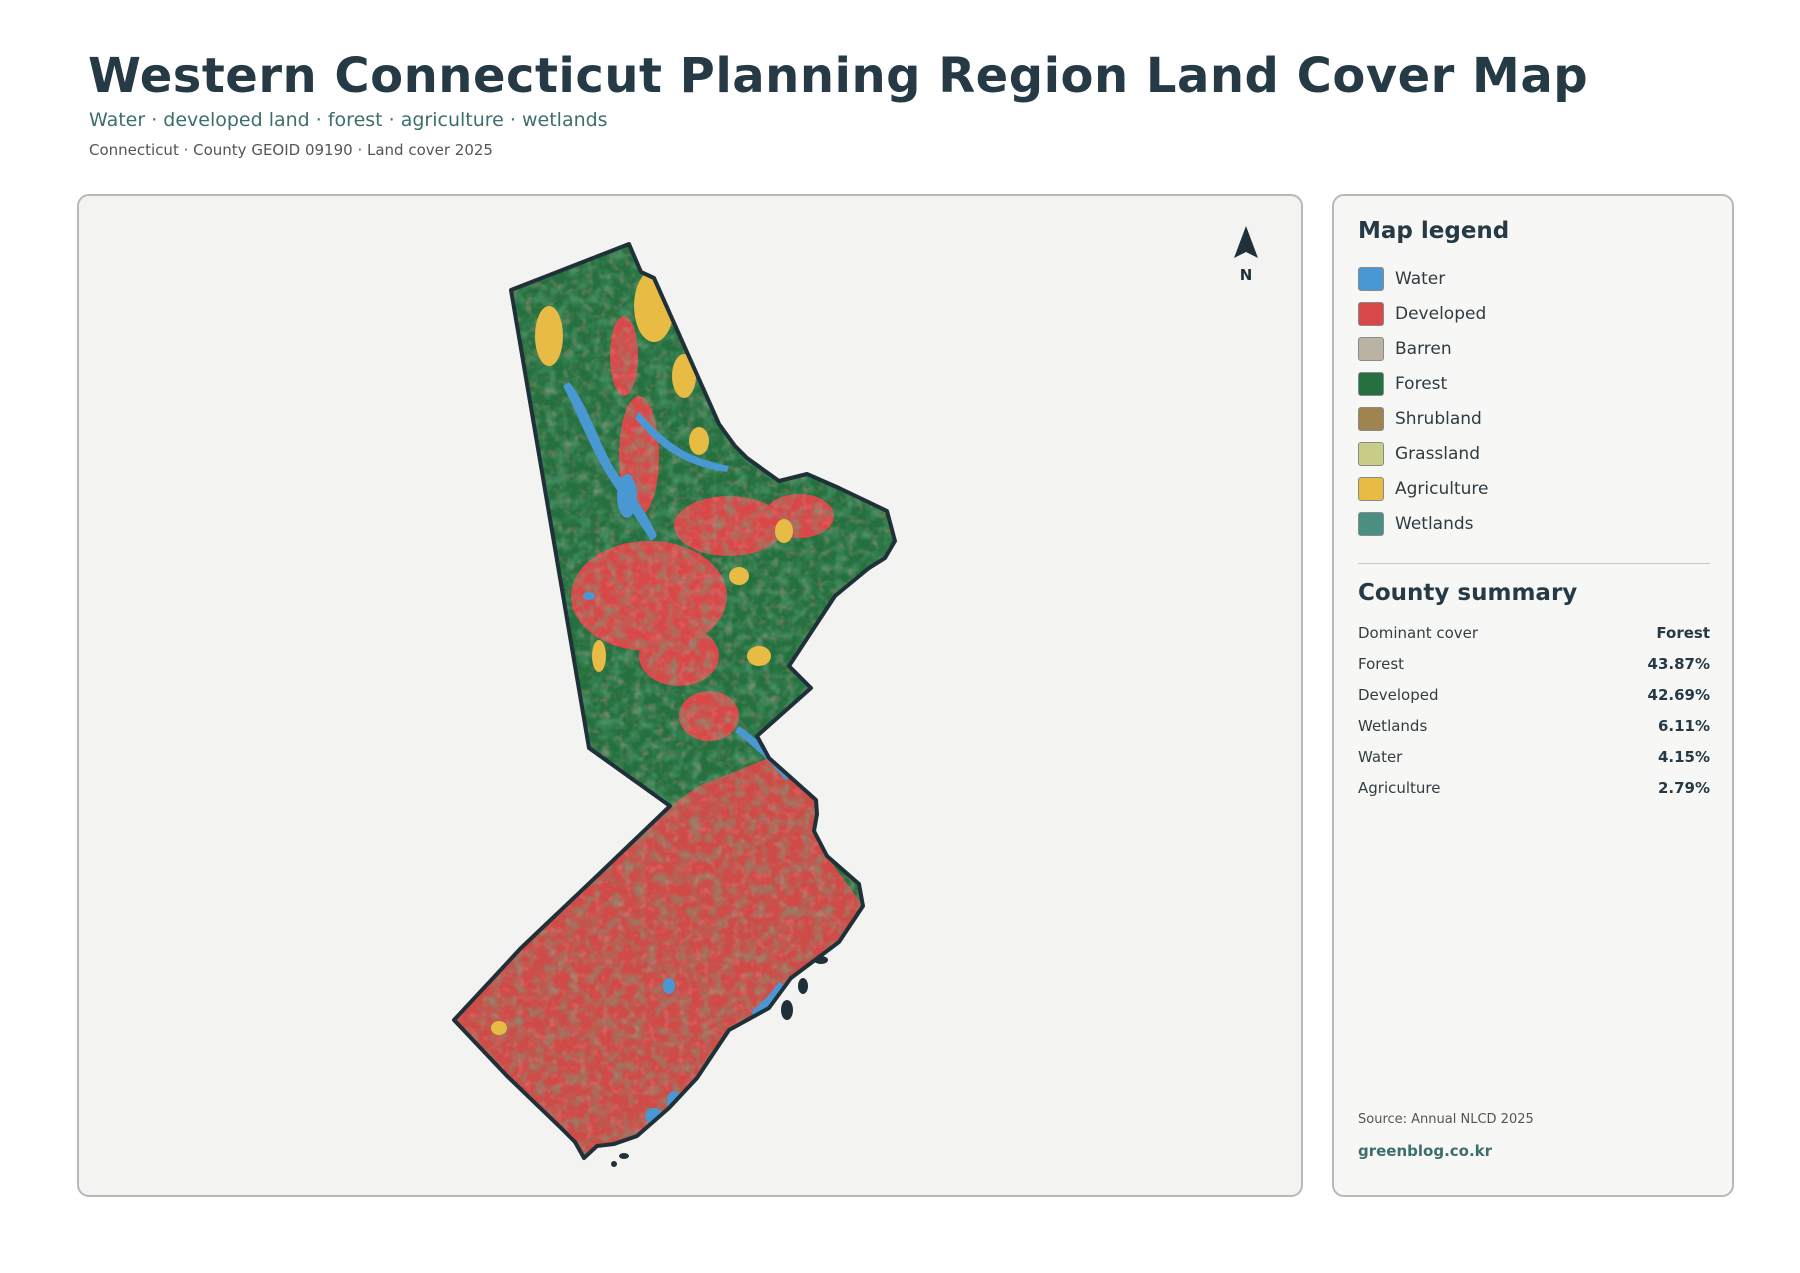 This screenshot has width=1800, height=1273. What do you see at coordinates (1446, 1119) in the screenshot?
I see `source-note: Source: Annual NLCD 2025` at bounding box center [1446, 1119].